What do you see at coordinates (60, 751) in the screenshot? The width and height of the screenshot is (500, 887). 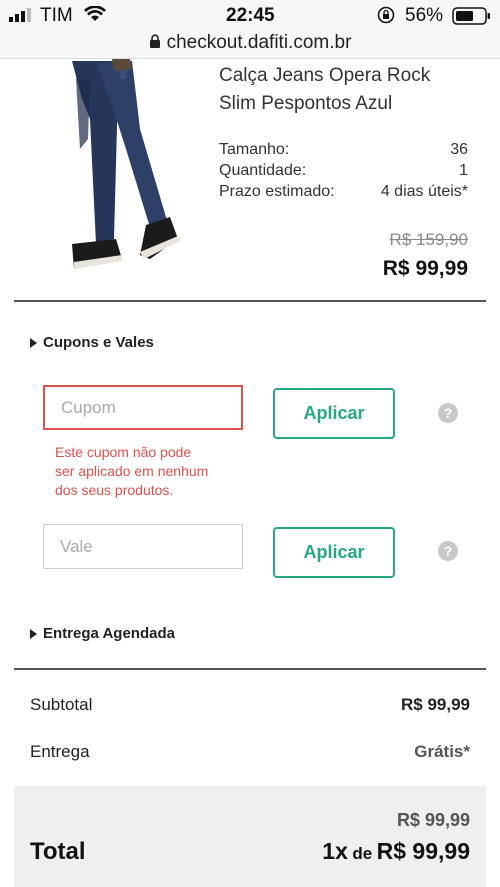 I see `shipping-label: Entrega` at bounding box center [60, 751].